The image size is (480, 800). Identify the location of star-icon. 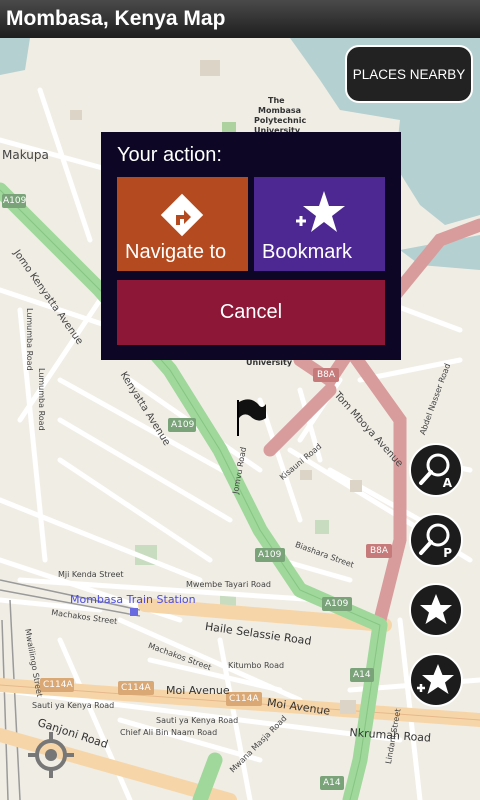
(436, 609).